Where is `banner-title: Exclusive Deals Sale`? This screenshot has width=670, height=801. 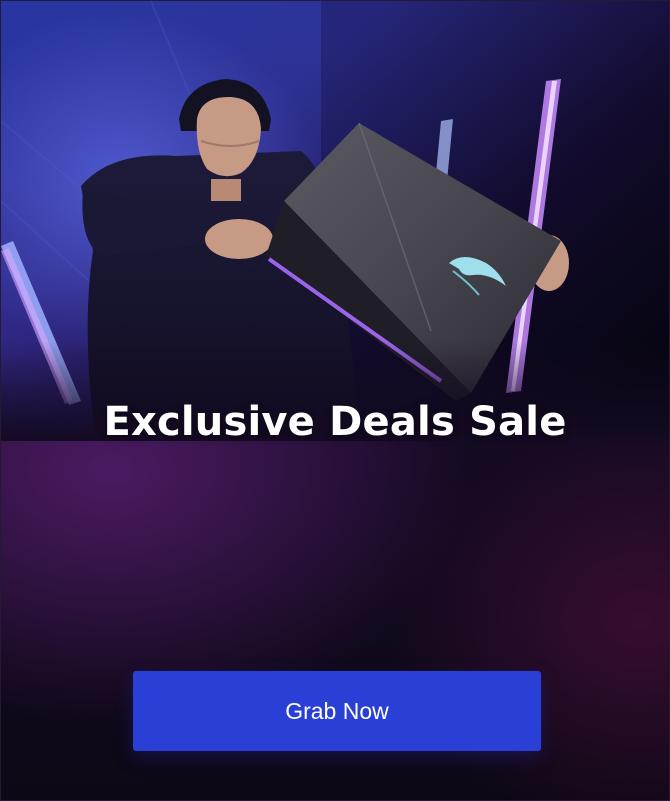
banner-title: Exclusive Deals Sale is located at coordinates (335, 422).